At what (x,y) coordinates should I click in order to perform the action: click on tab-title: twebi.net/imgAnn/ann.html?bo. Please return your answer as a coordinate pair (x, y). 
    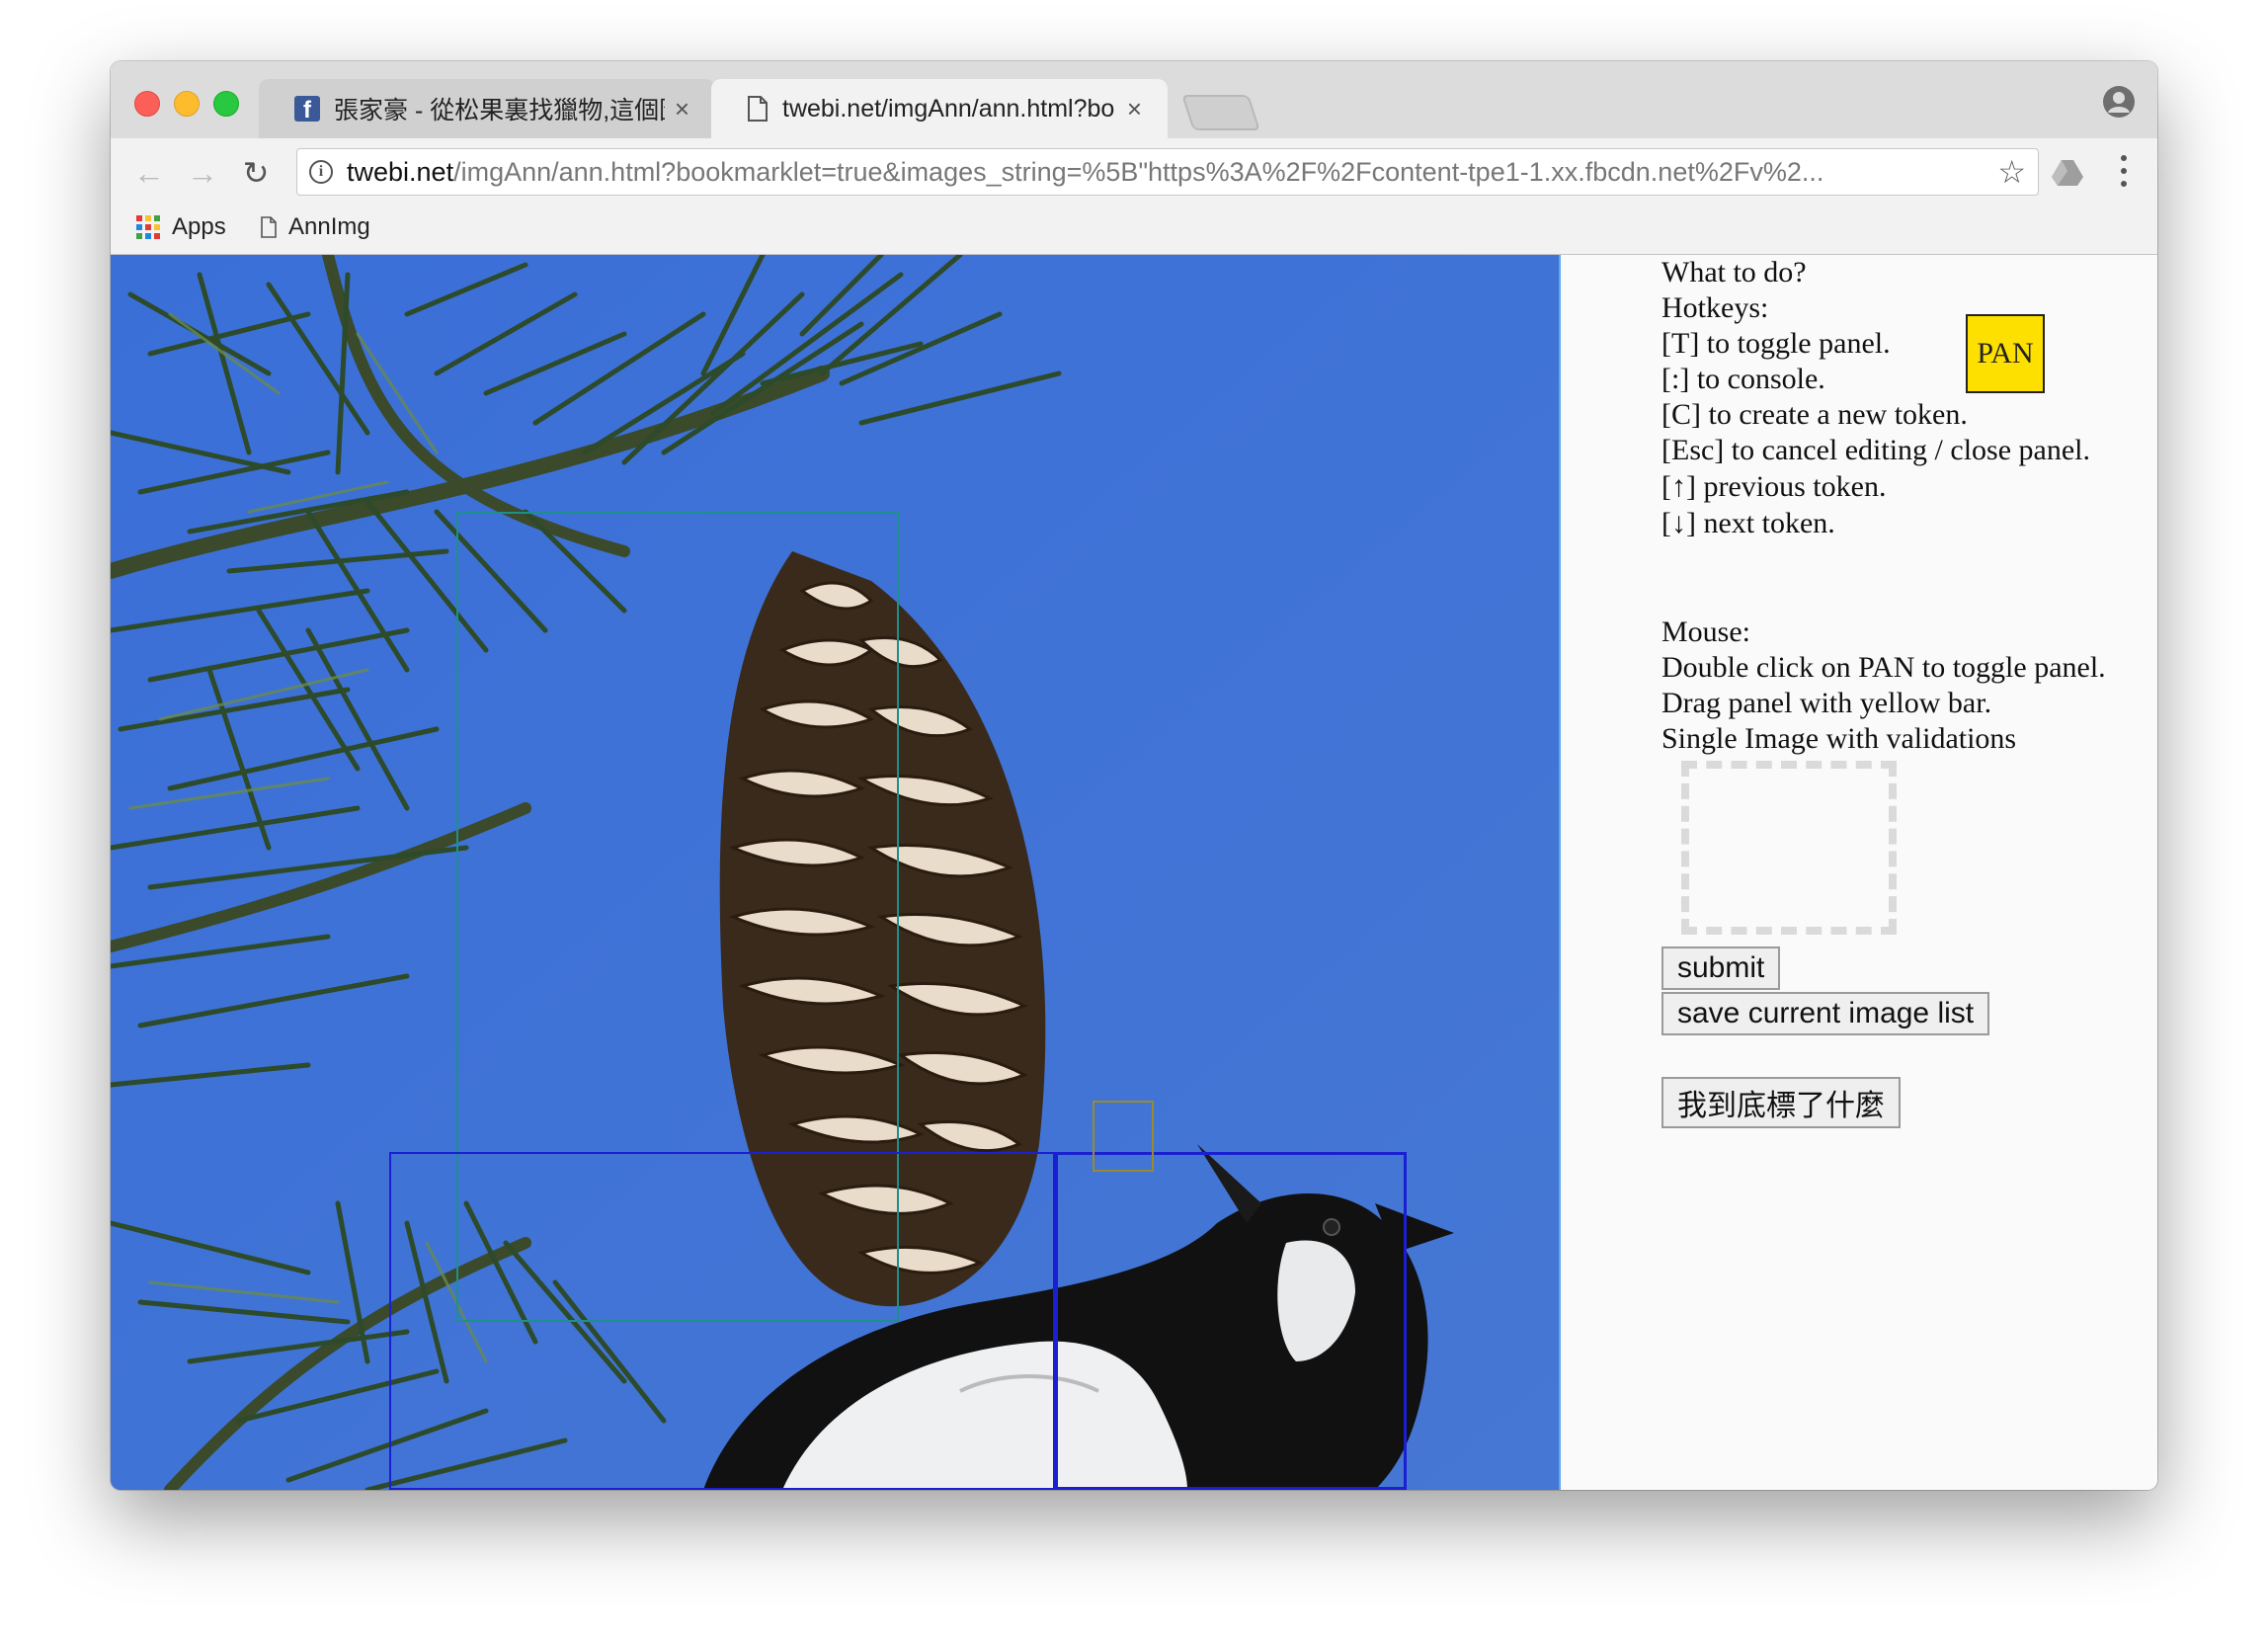
    Looking at the image, I should click on (948, 109).